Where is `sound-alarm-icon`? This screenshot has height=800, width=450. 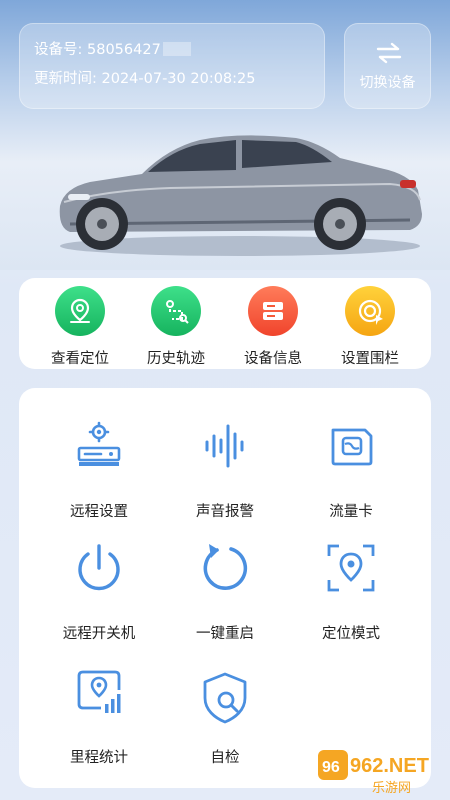 sound-alarm-icon is located at coordinates (224, 446).